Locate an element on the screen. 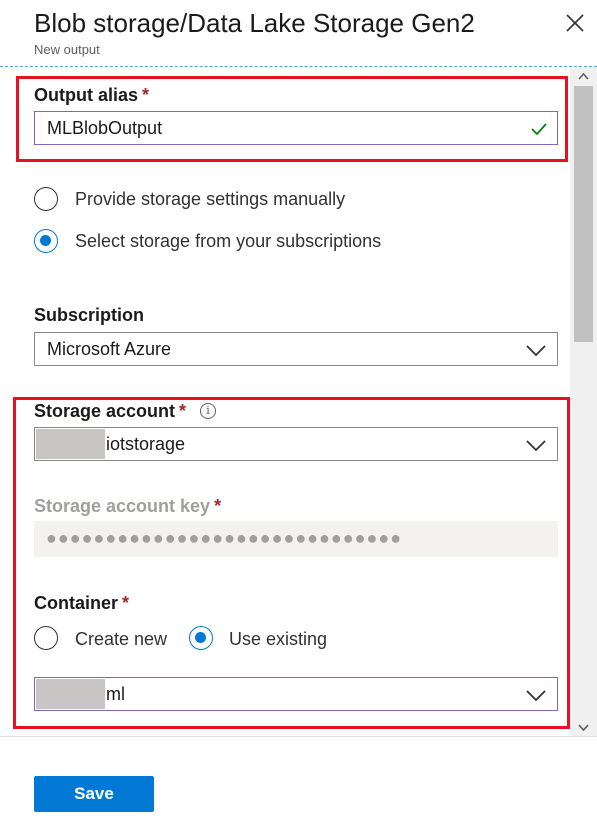 The height and width of the screenshot is (834, 597). radio-select-from-subscriptions-label: Select storage from your subscriptions is located at coordinates (228, 241).